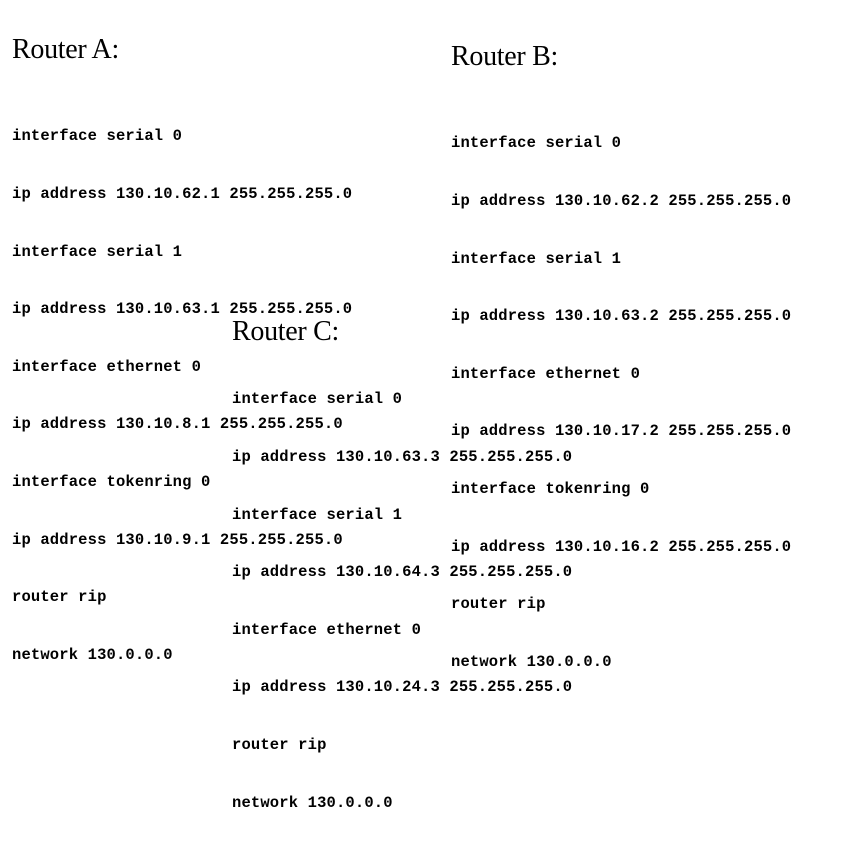  Describe the element at coordinates (621, 201) in the screenshot. I see `config-line: ip address 130.10.62.2 255.255.255.0` at that location.